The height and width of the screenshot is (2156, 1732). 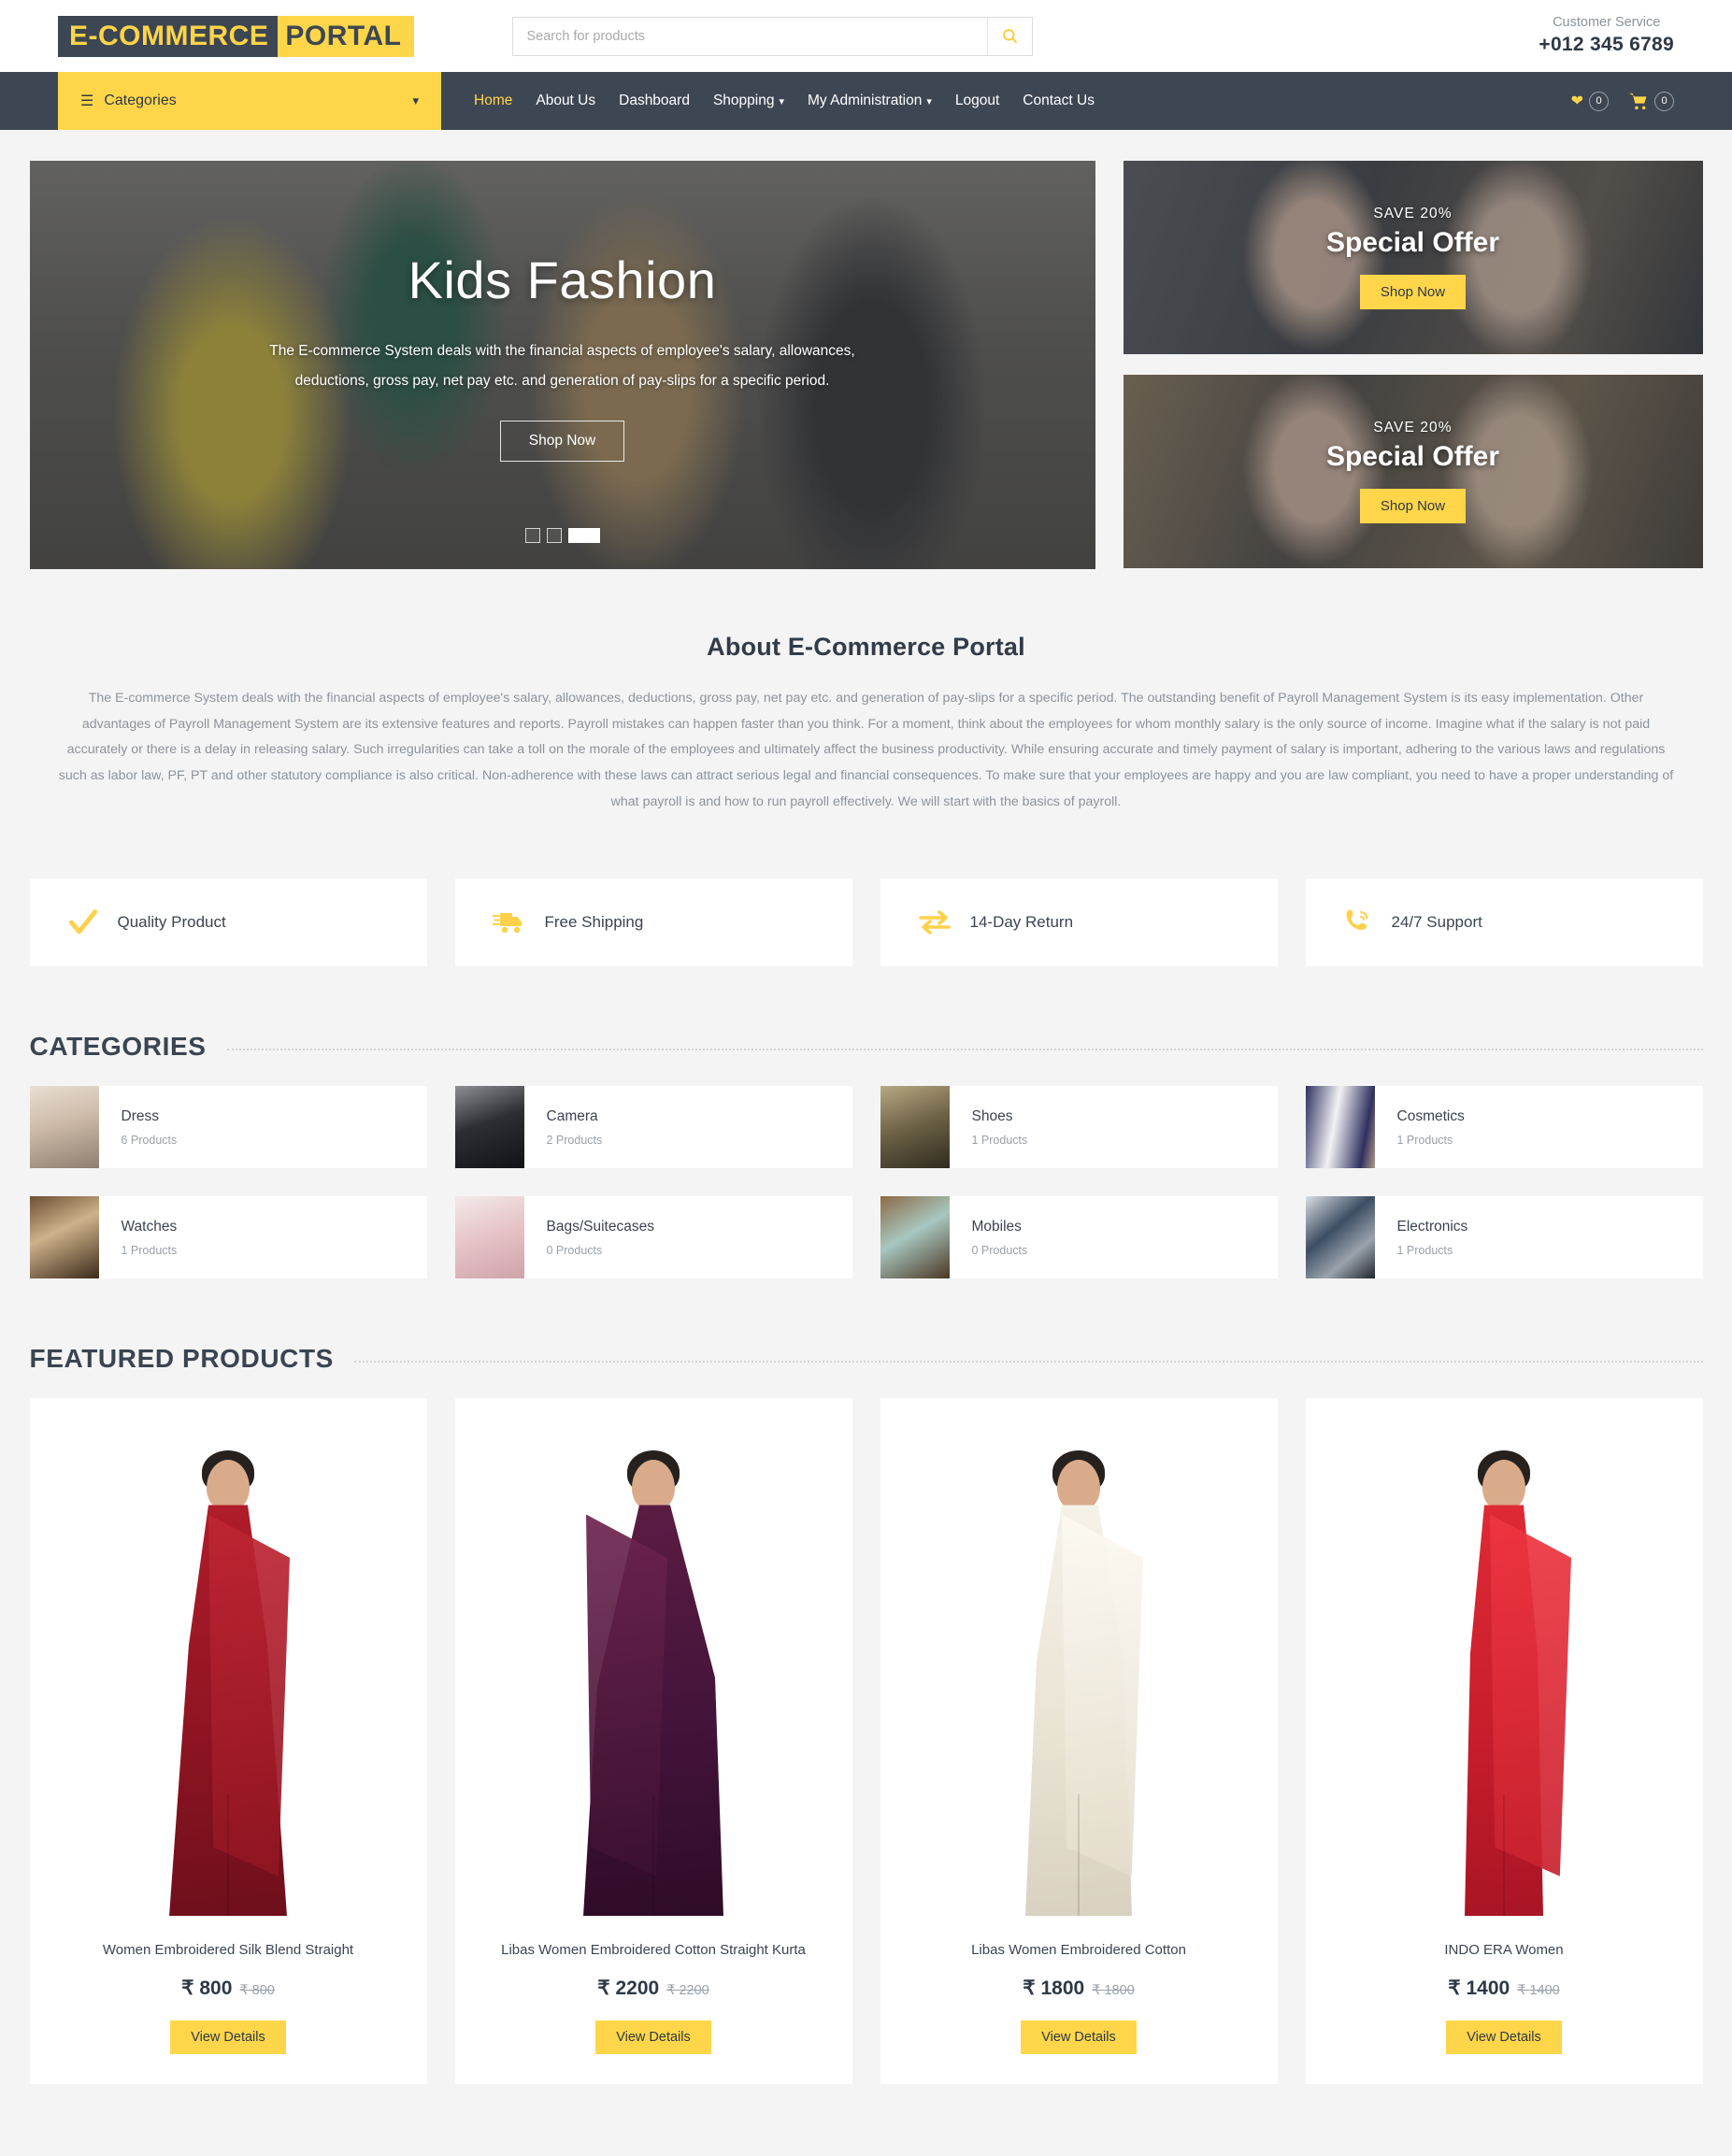 I want to click on category-card-bags-suitecases: Bags/Suitecases 0 Products, so click(x=653, y=1237).